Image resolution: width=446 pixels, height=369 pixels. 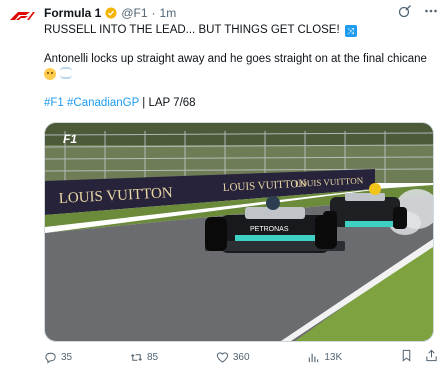 I want to click on action-bar: 35 85 360 13K, so click(x=241, y=357).